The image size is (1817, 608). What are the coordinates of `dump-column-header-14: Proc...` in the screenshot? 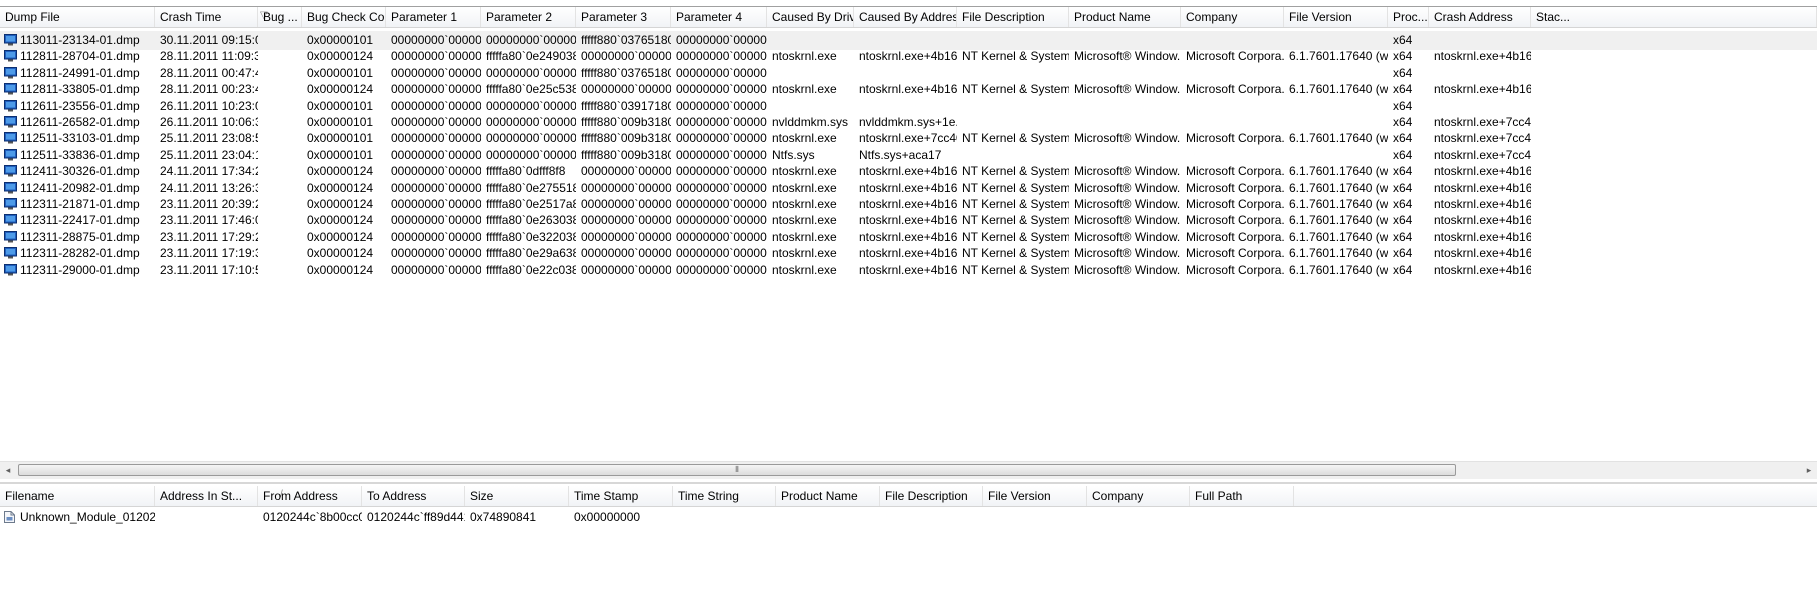 It's located at (1408, 17).